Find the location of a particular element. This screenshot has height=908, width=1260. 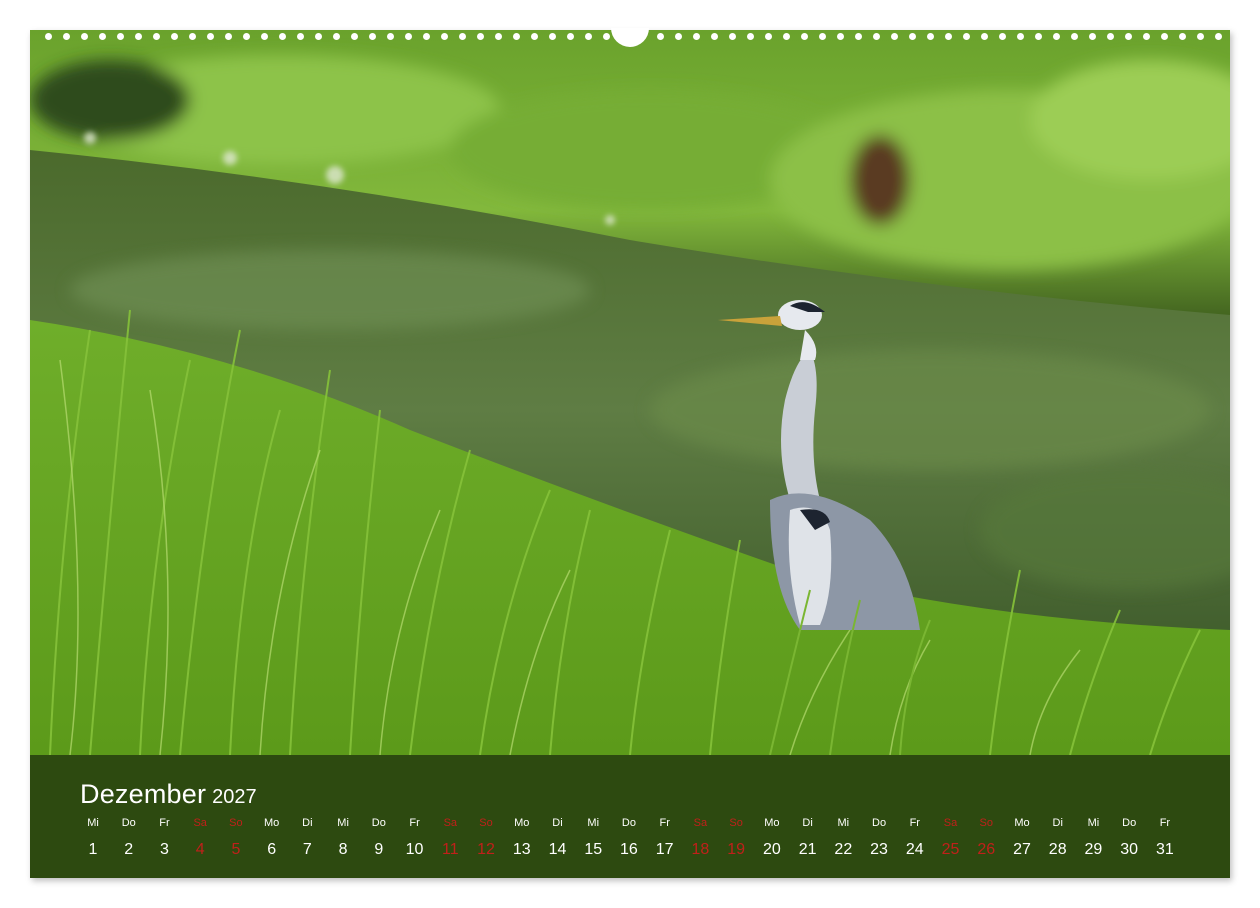

day-number: 21 is located at coordinates (807, 849).